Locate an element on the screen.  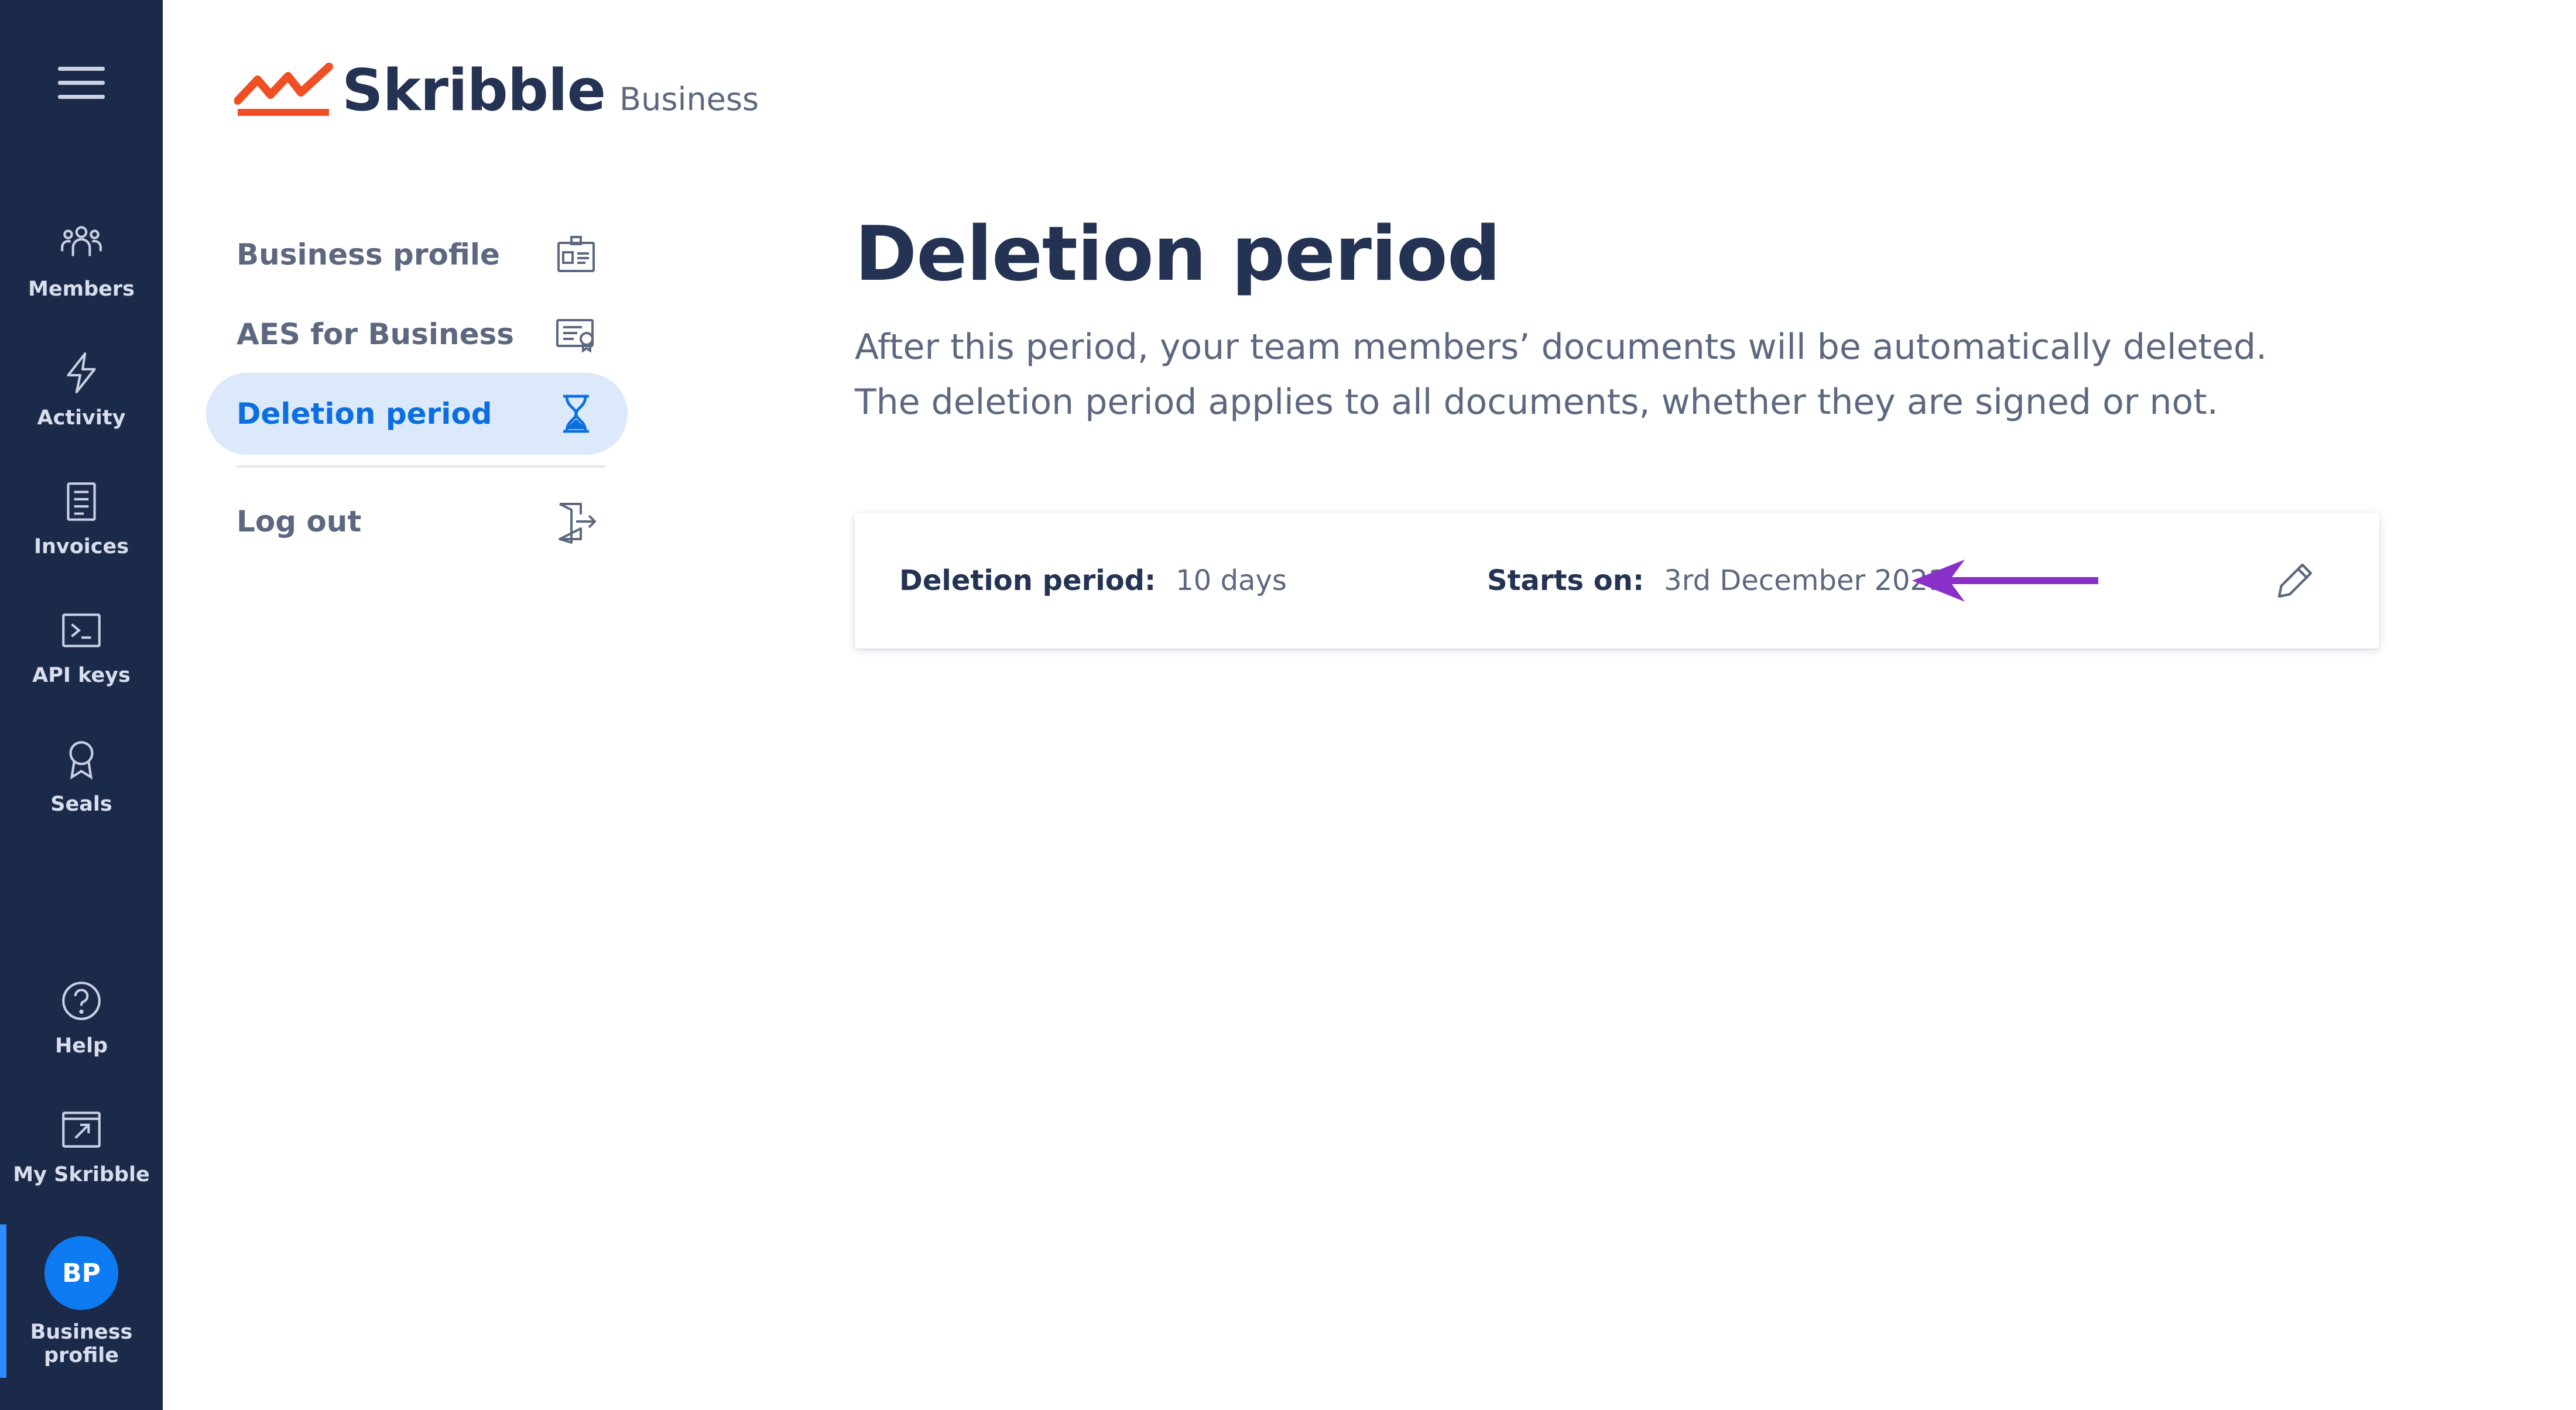
rail-item-invoices: Invoices is located at coordinates (81, 528).